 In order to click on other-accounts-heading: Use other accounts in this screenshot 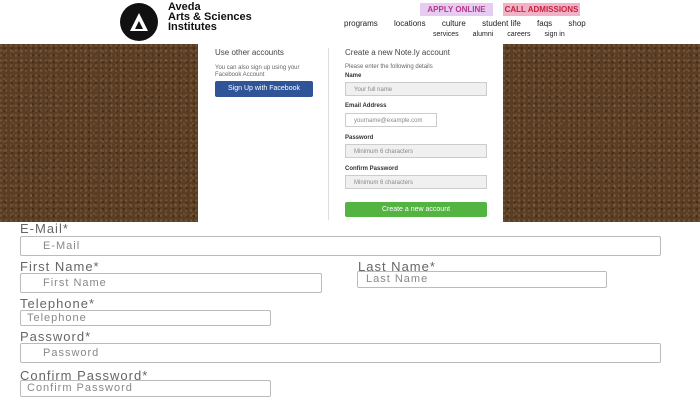, I will do `click(249, 52)`.